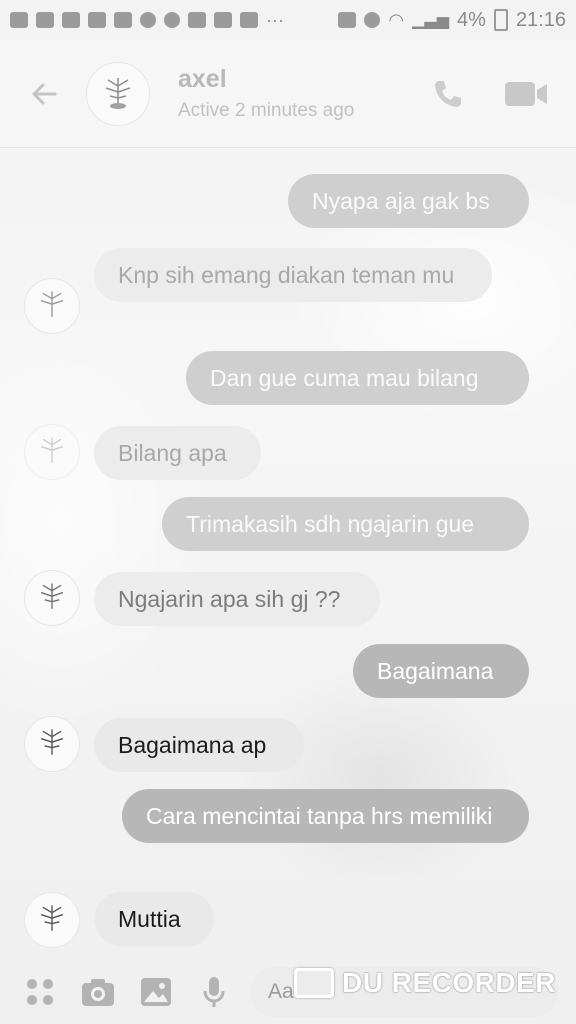  I want to click on contact-avatar, so click(118, 93).